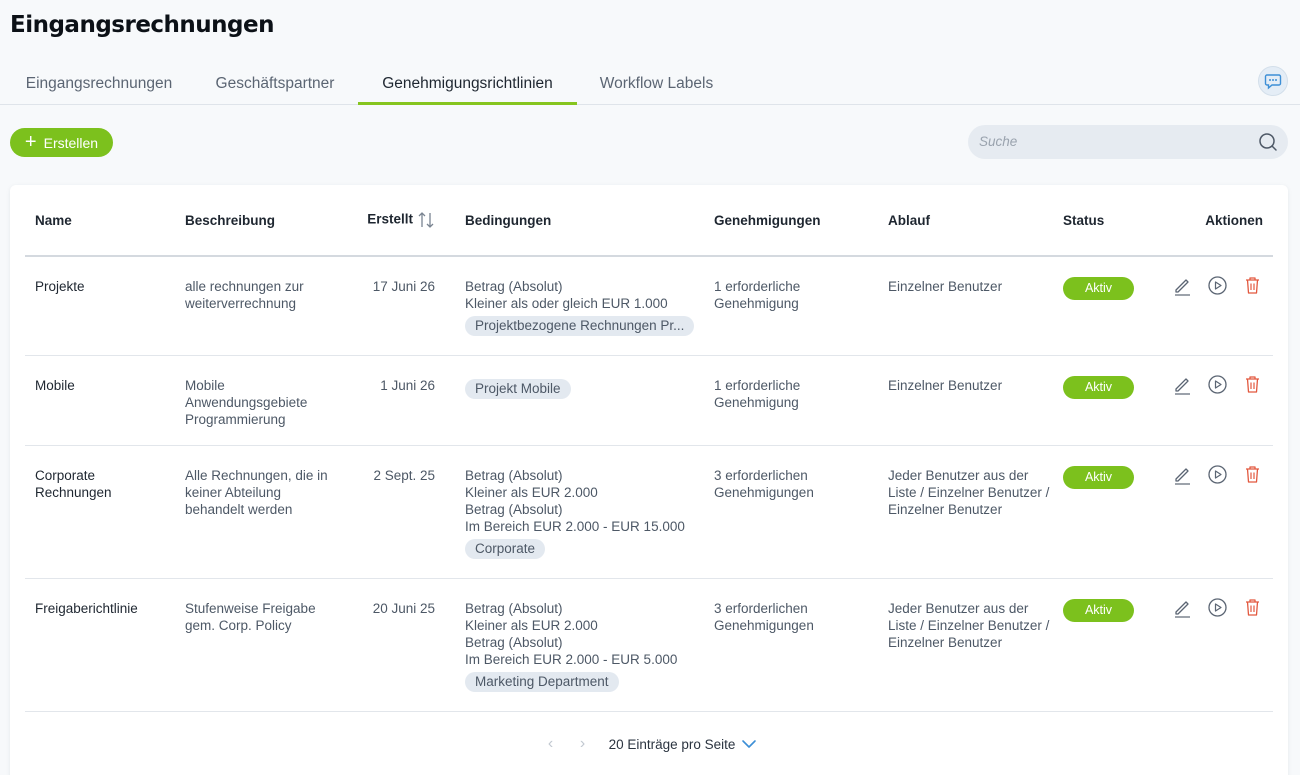  What do you see at coordinates (395, 306) in the screenshot?
I see `cell-erstellt: 17 Juni 26` at bounding box center [395, 306].